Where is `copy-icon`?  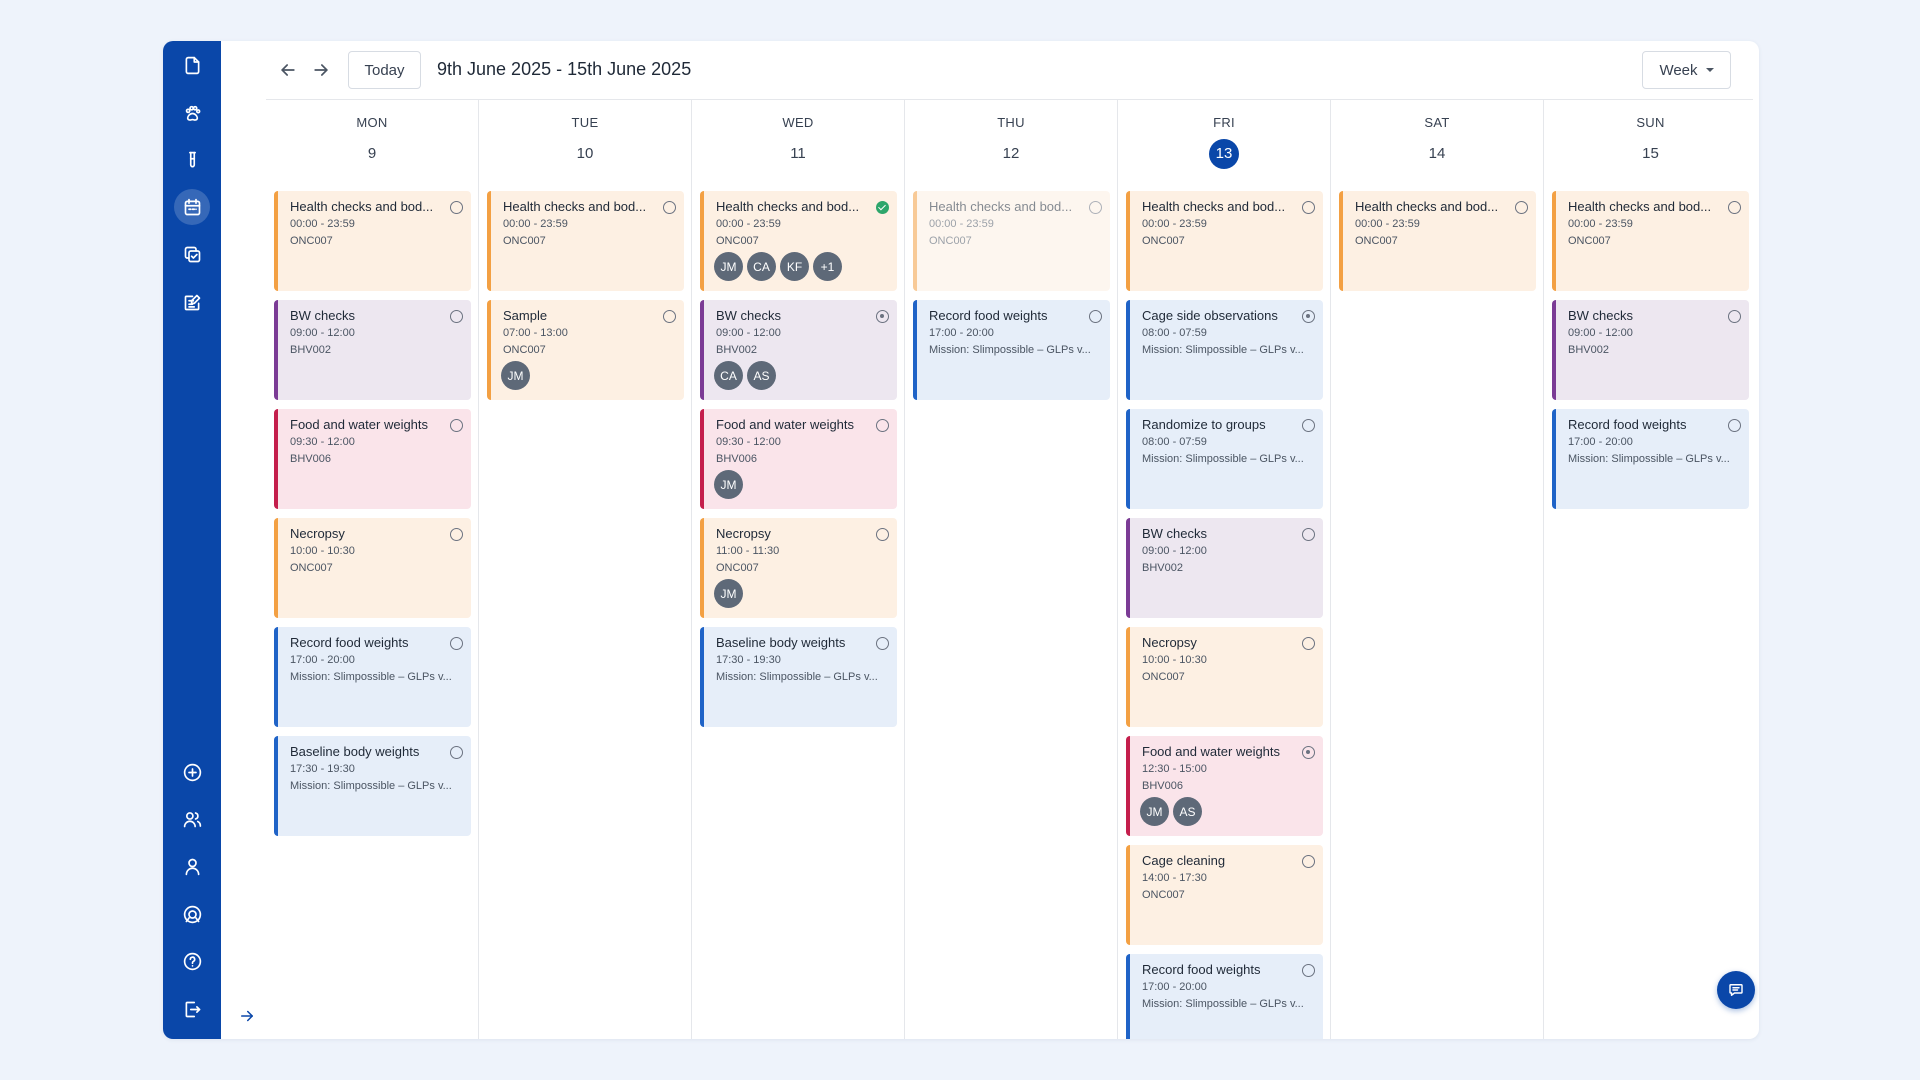 copy-icon is located at coordinates (192, 254).